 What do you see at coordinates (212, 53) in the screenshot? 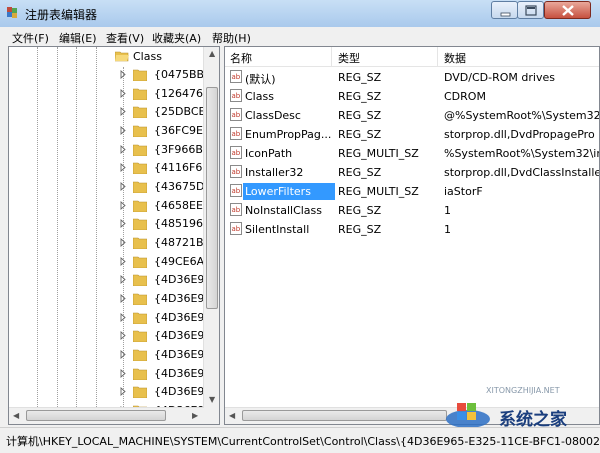
I see `scroll-up-arrow-icon: ▲` at bounding box center [212, 53].